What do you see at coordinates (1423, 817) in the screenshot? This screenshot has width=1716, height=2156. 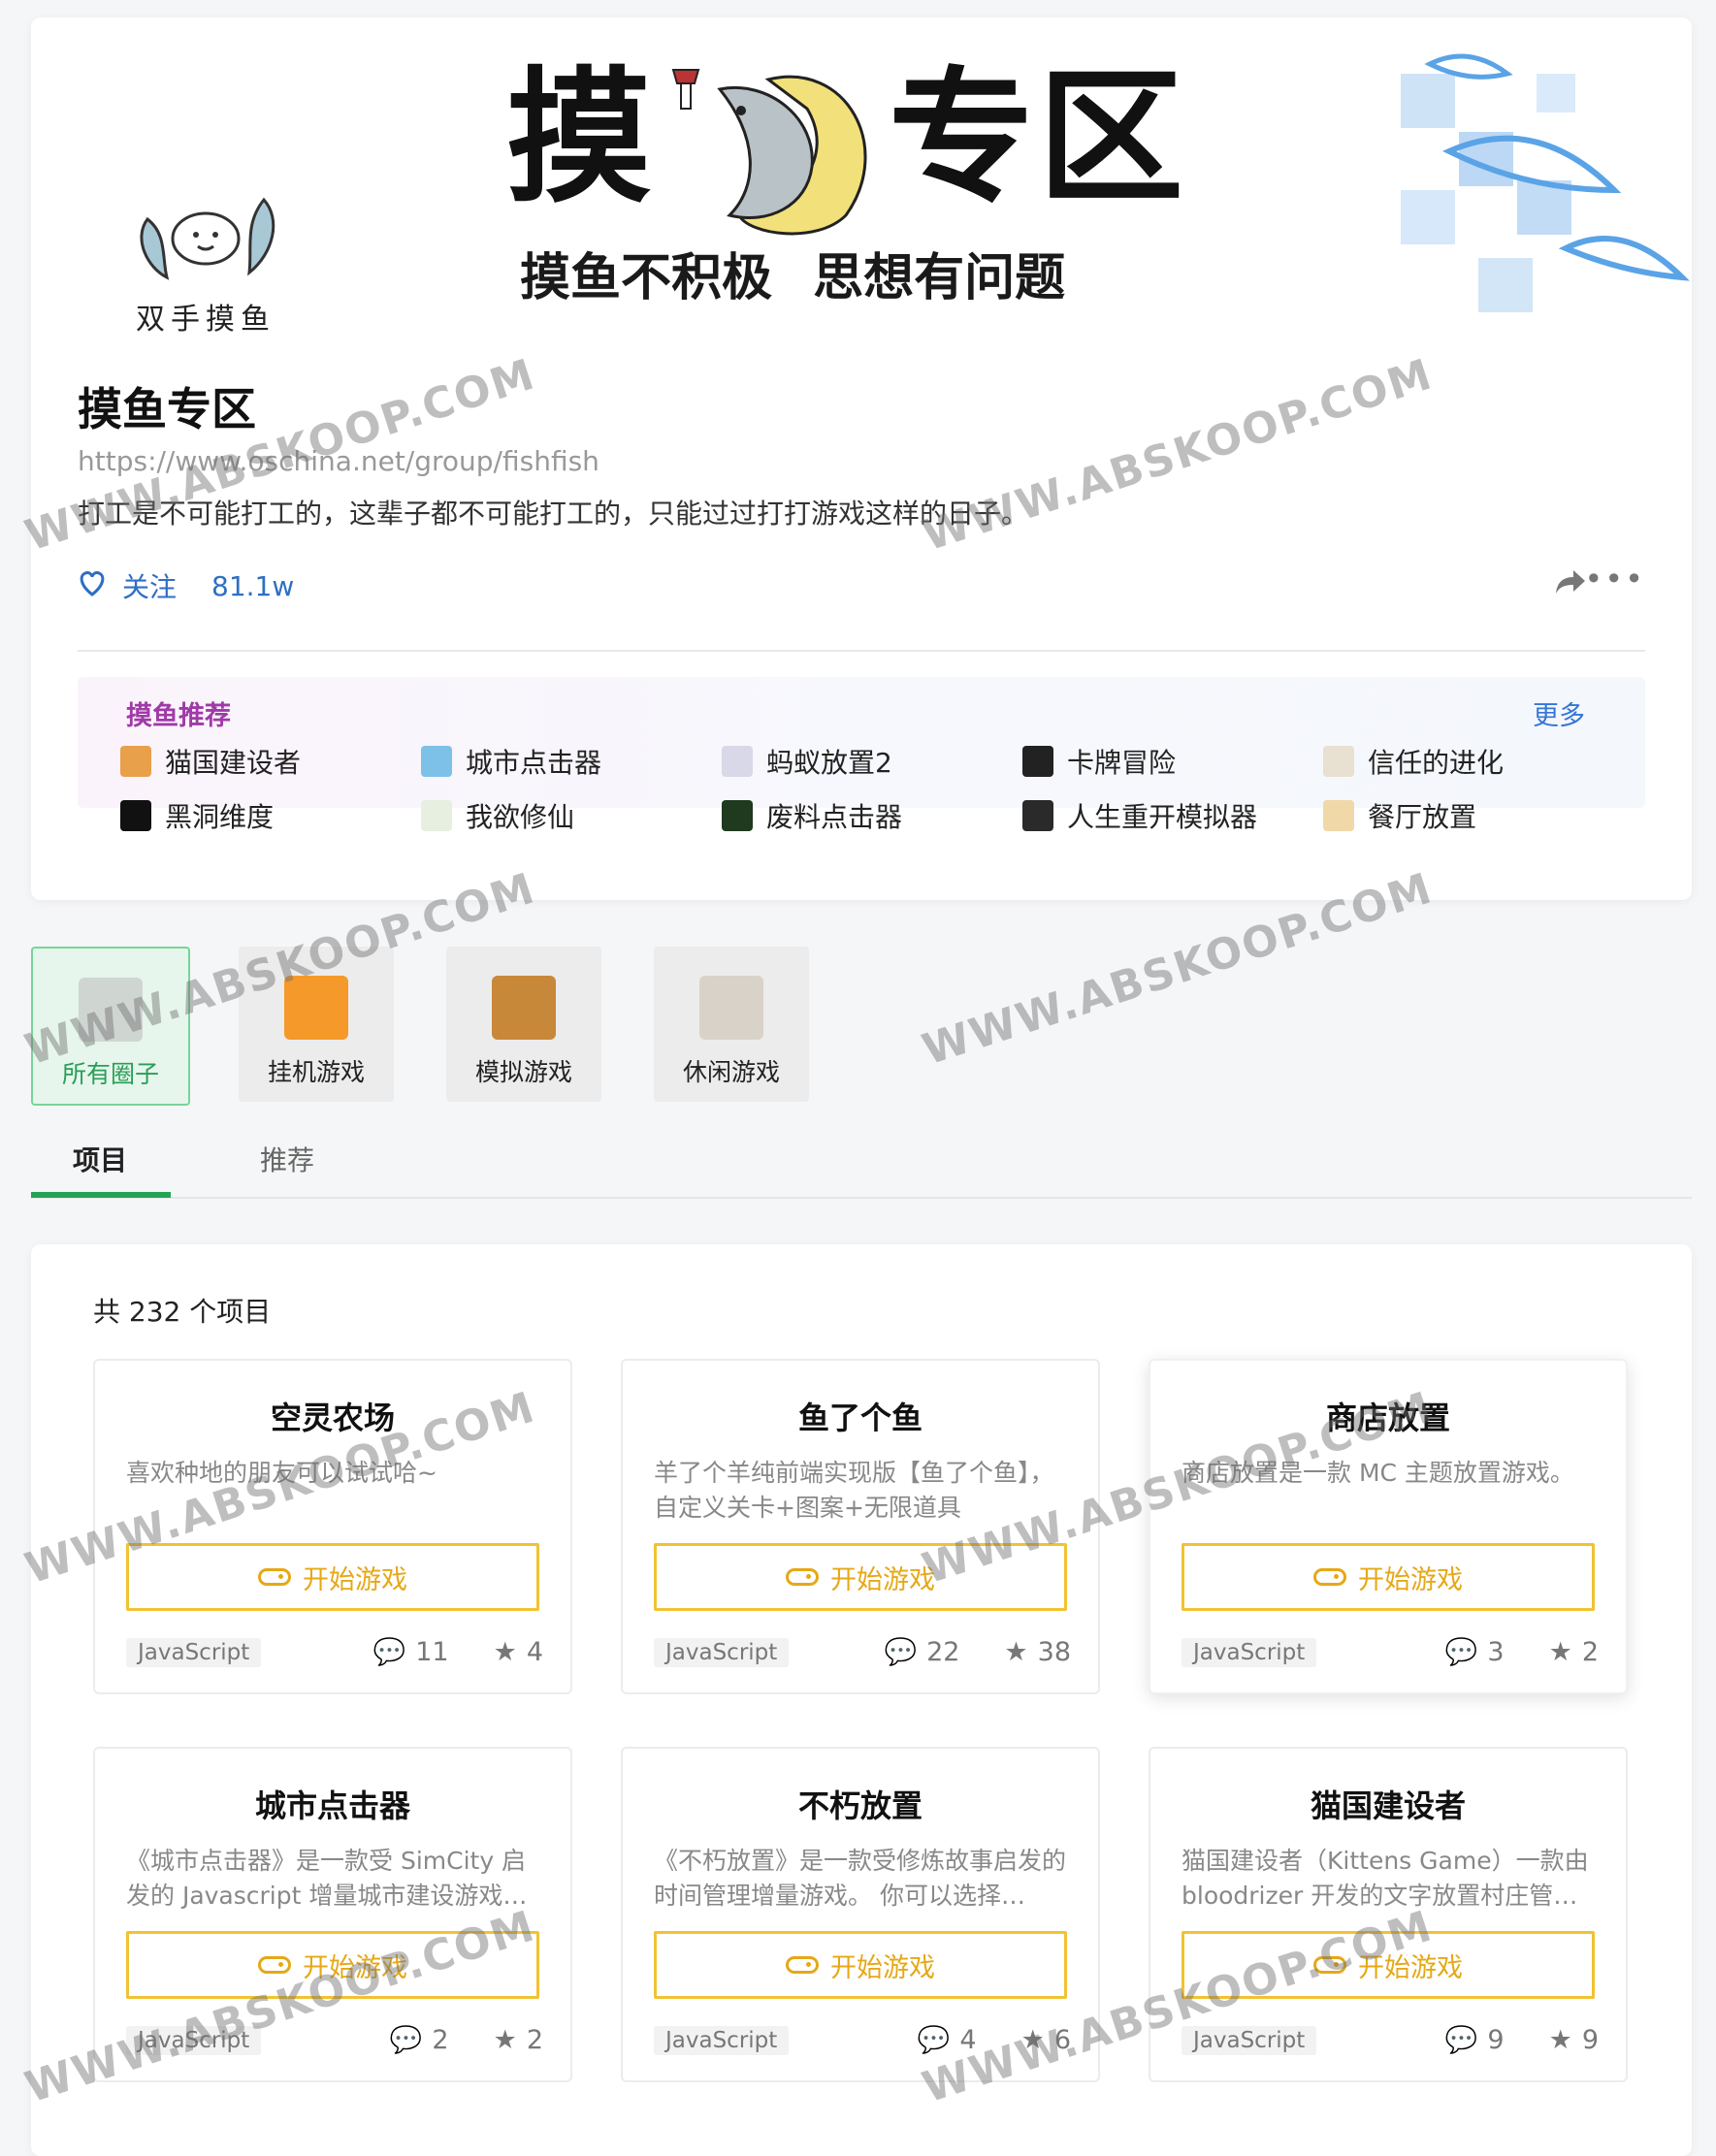 I see `recommend-item-label: 餐厅放置` at bounding box center [1423, 817].